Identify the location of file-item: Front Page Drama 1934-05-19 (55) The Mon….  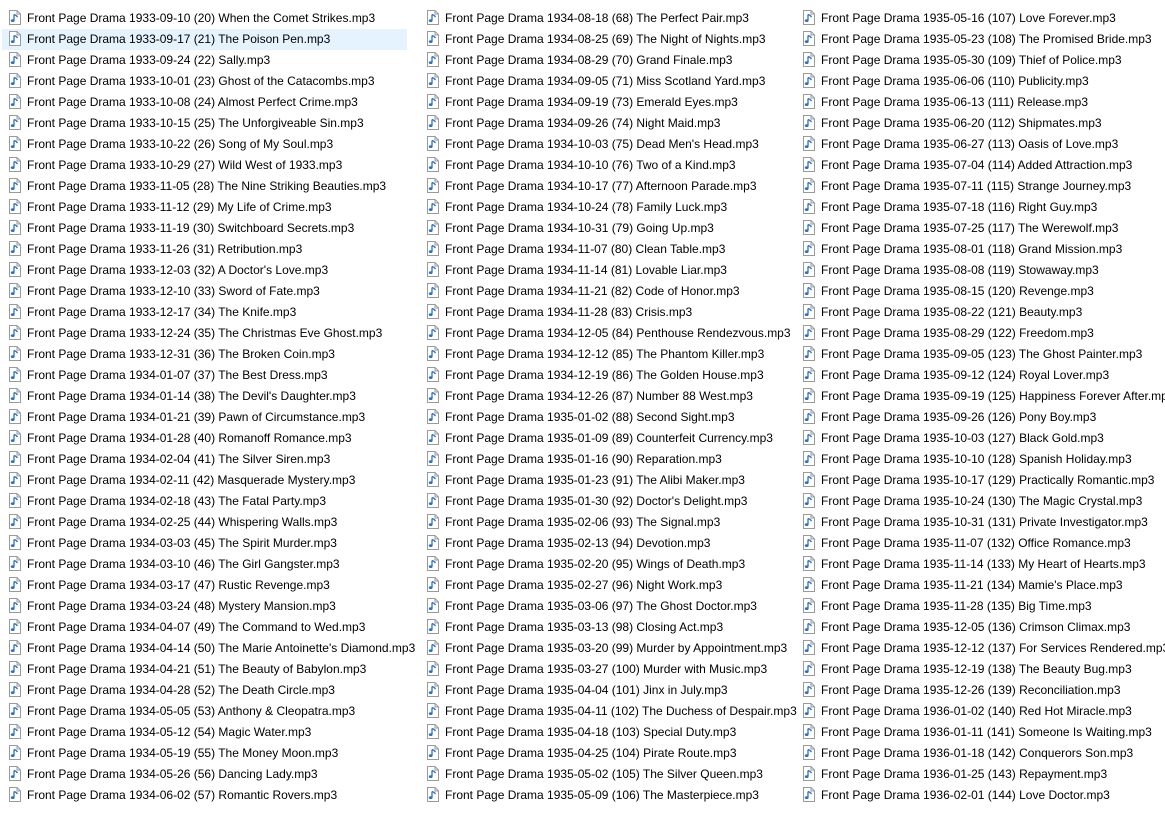
(204, 753).